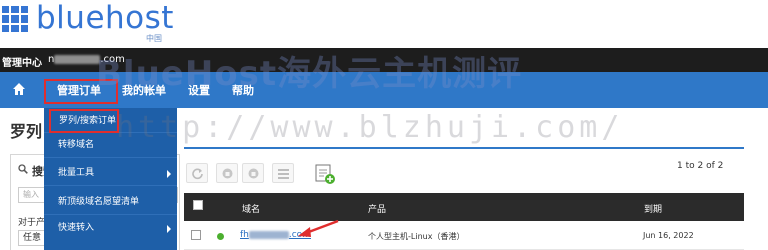 The image size is (768, 250). I want to click on account-label: 管理中心, so click(22, 63).